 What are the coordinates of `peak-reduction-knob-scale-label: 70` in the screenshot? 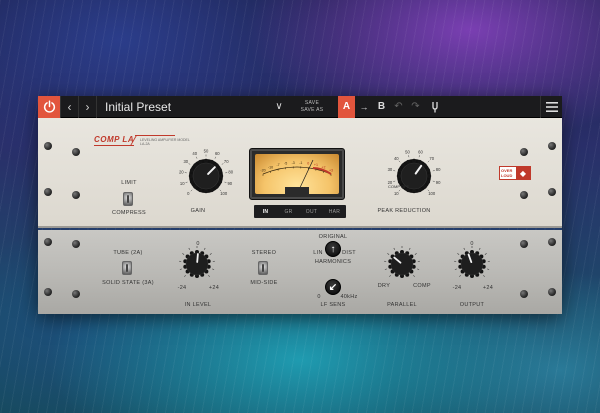 It's located at (431, 158).